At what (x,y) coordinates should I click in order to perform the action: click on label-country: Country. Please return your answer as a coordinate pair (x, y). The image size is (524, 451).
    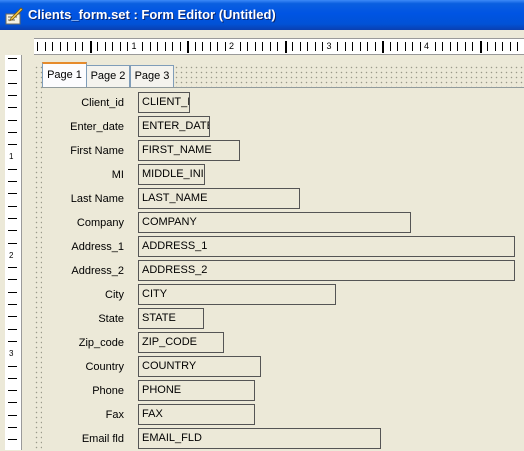
    Looking at the image, I should click on (104, 367).